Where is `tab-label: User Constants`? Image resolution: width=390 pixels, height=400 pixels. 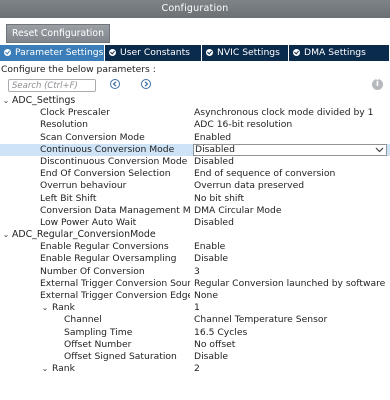
tab-label: User Constants is located at coordinates (155, 52).